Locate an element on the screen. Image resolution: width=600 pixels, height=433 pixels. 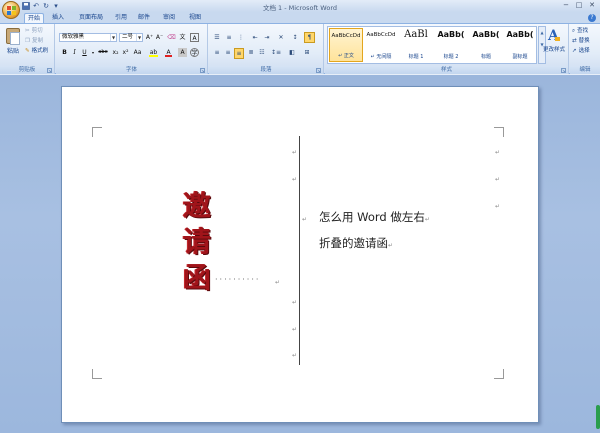
bold-button: B is located at coordinates (64, 52).